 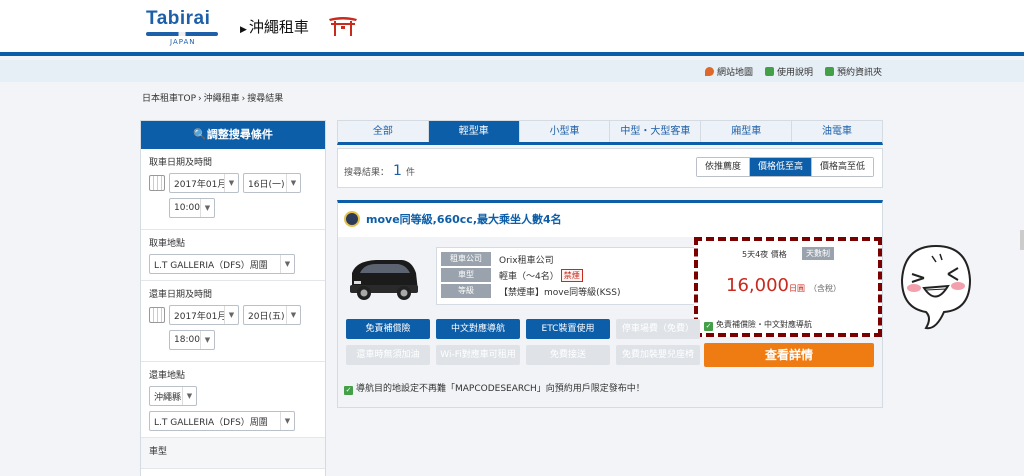 What do you see at coordinates (734, 73) in the screenshot?
I see `sitemap-label: 網站地圖` at bounding box center [734, 73].